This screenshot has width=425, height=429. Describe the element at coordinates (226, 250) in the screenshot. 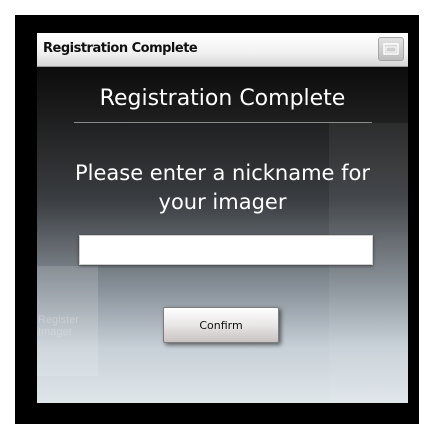

I see `nickname-input` at that location.